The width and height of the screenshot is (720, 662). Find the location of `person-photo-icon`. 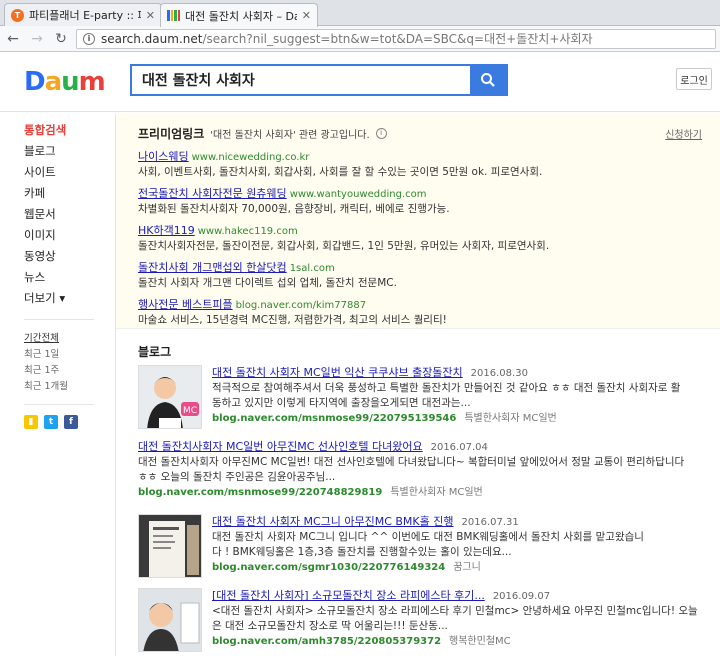

person-photo-icon is located at coordinates (170, 620).